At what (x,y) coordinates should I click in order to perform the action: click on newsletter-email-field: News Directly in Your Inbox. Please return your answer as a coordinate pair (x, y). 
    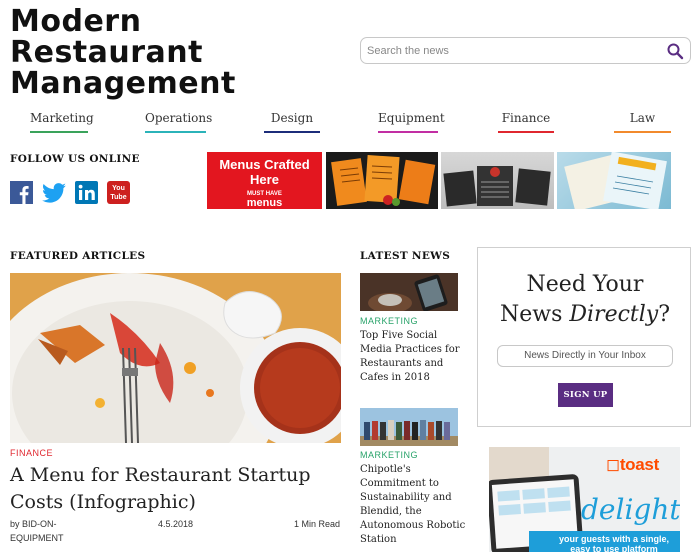
    Looking at the image, I should click on (585, 356).